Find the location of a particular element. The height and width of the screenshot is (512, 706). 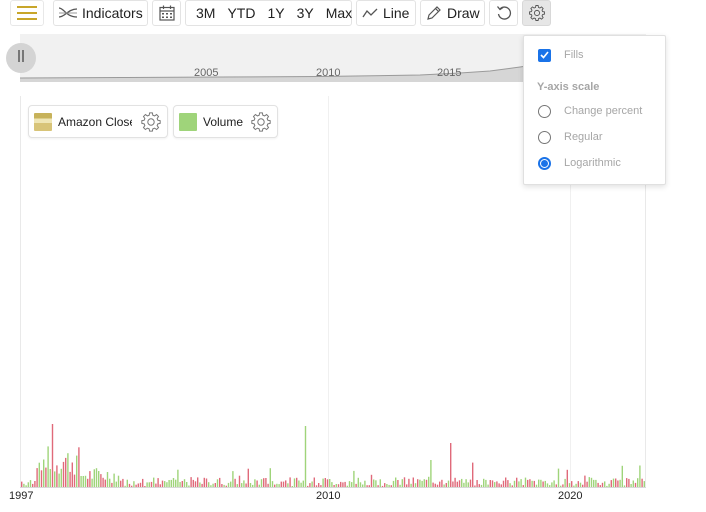

scale-option-change-percent: Change percent is located at coordinates (589, 111).